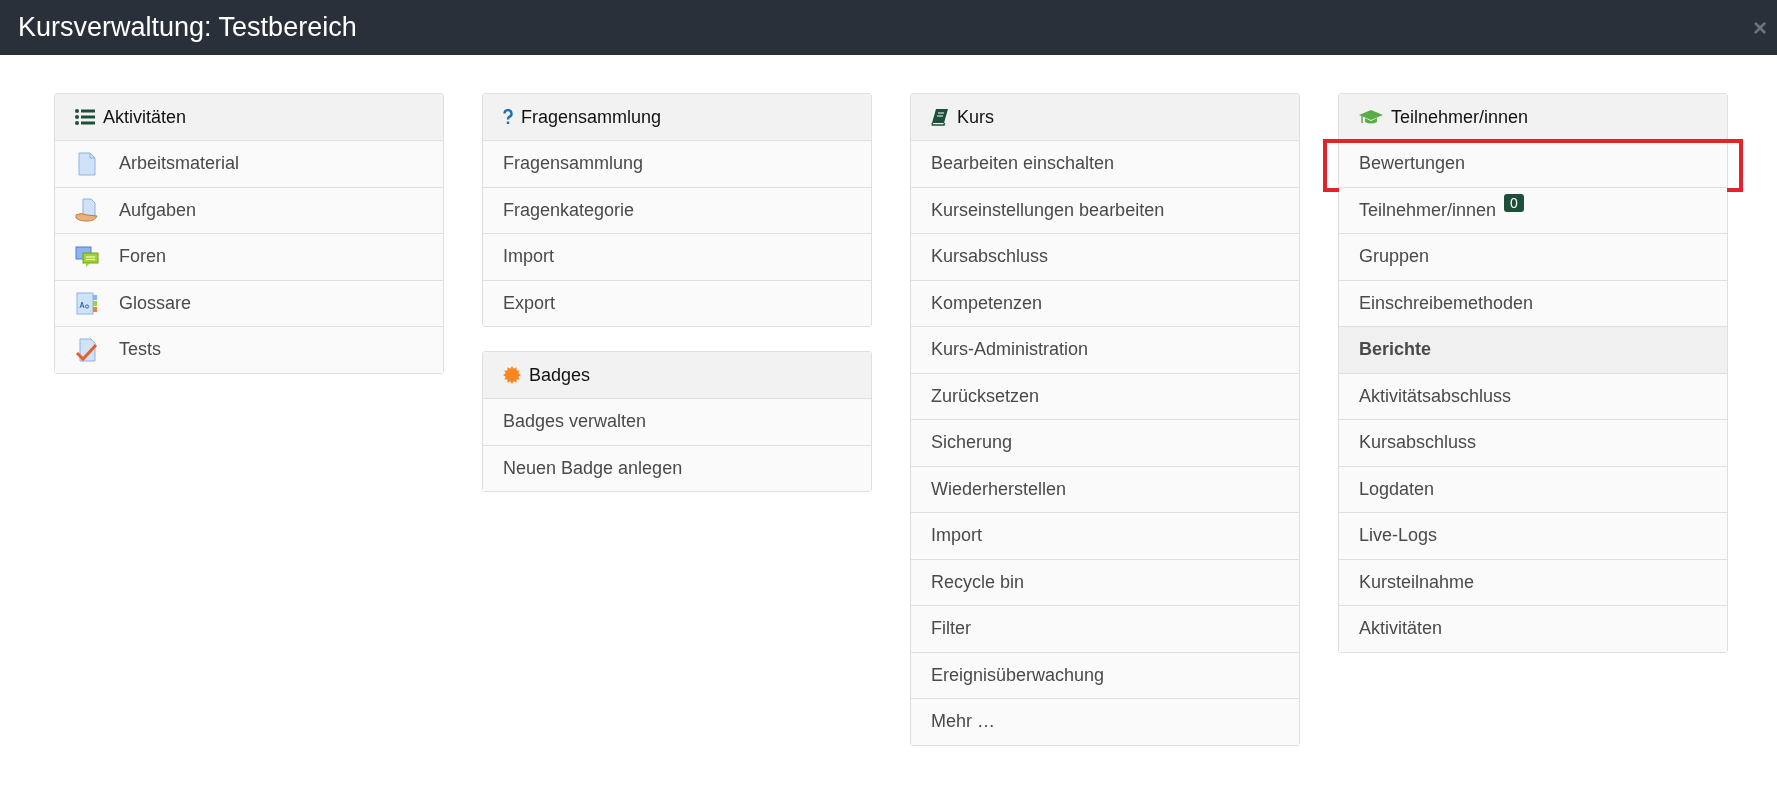 This screenshot has height=791, width=1777. Describe the element at coordinates (87, 256) in the screenshot. I see `speech-bubbles-icon` at that location.